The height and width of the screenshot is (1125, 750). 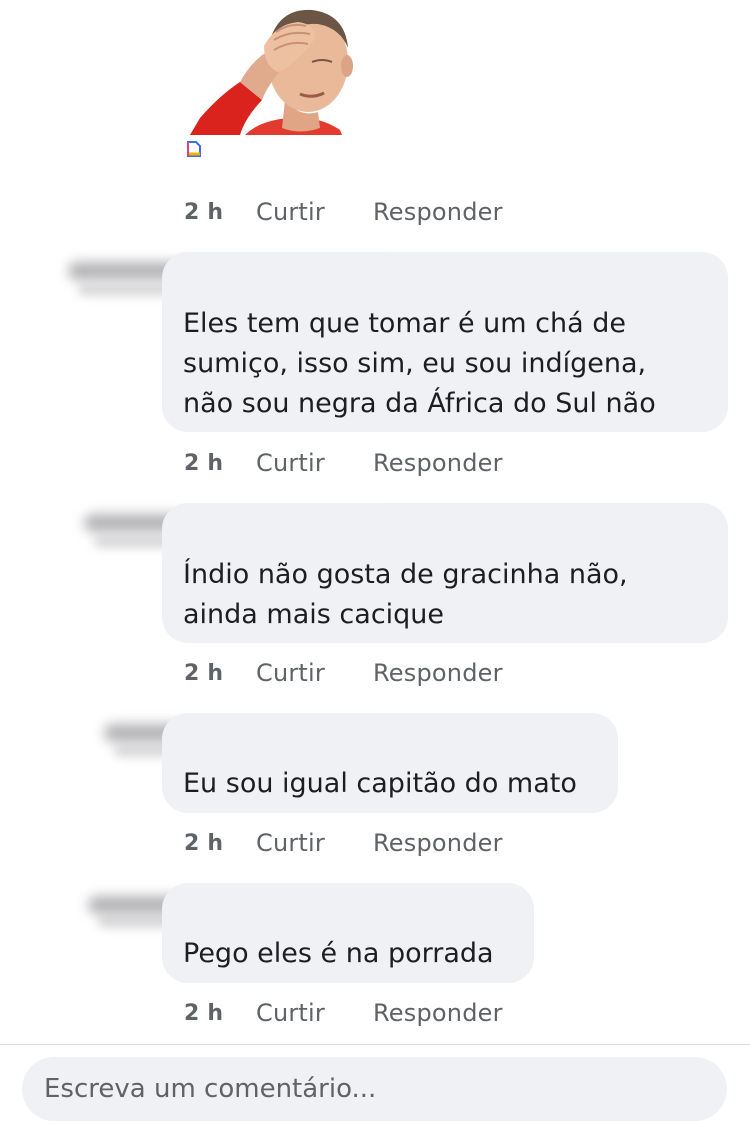 I want to click on sticker-image, so click(x=276, y=67).